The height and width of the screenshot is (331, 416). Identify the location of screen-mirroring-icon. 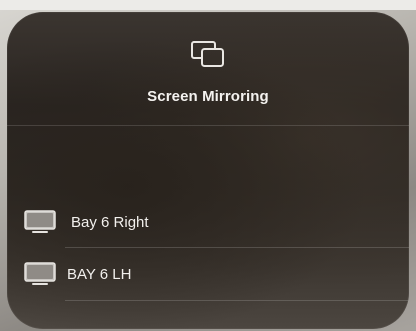
(207, 54).